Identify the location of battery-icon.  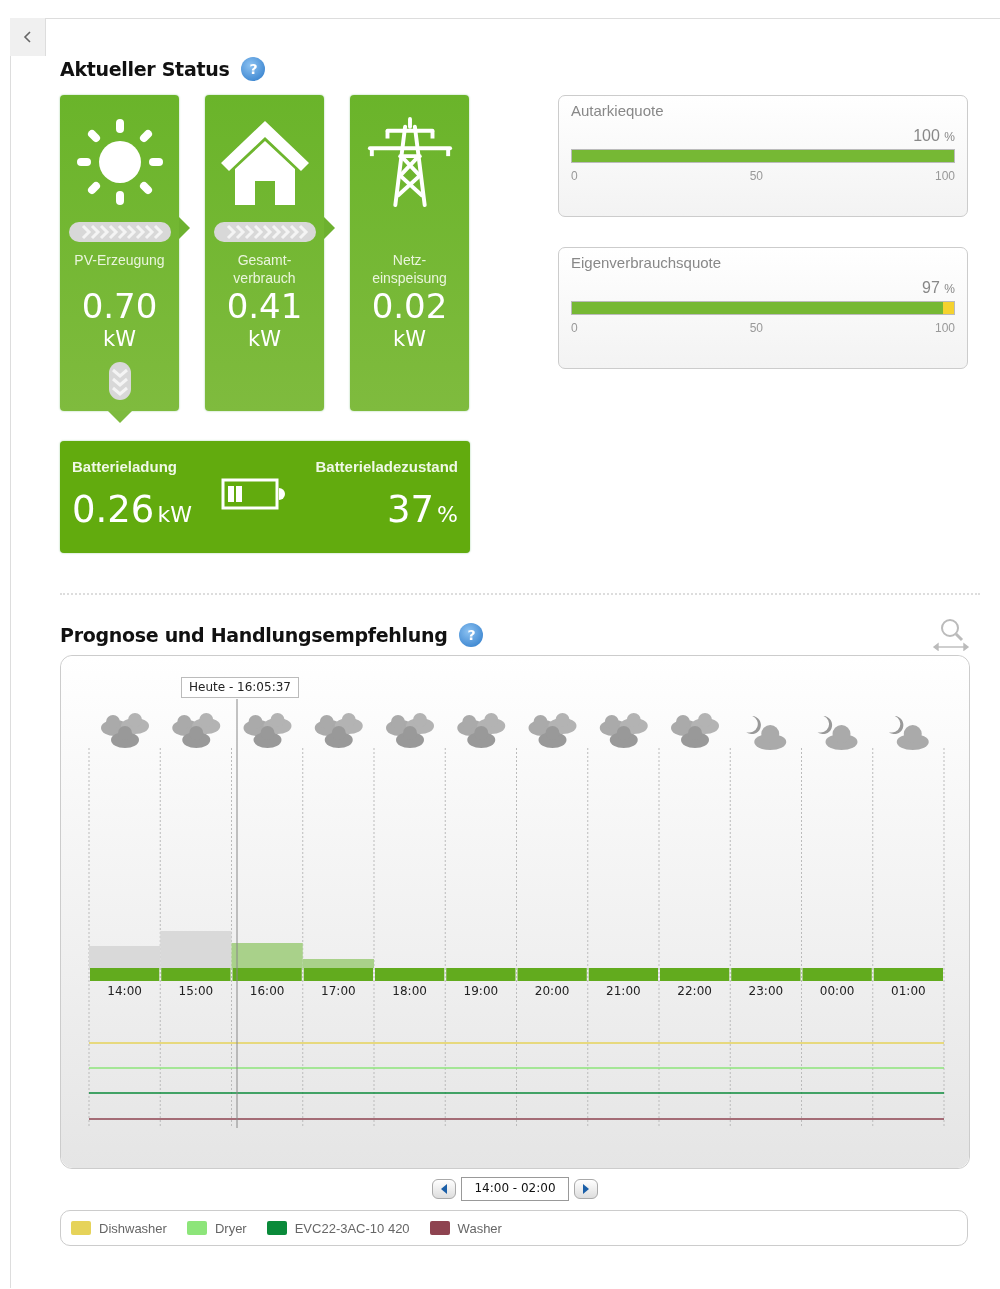
(253, 494).